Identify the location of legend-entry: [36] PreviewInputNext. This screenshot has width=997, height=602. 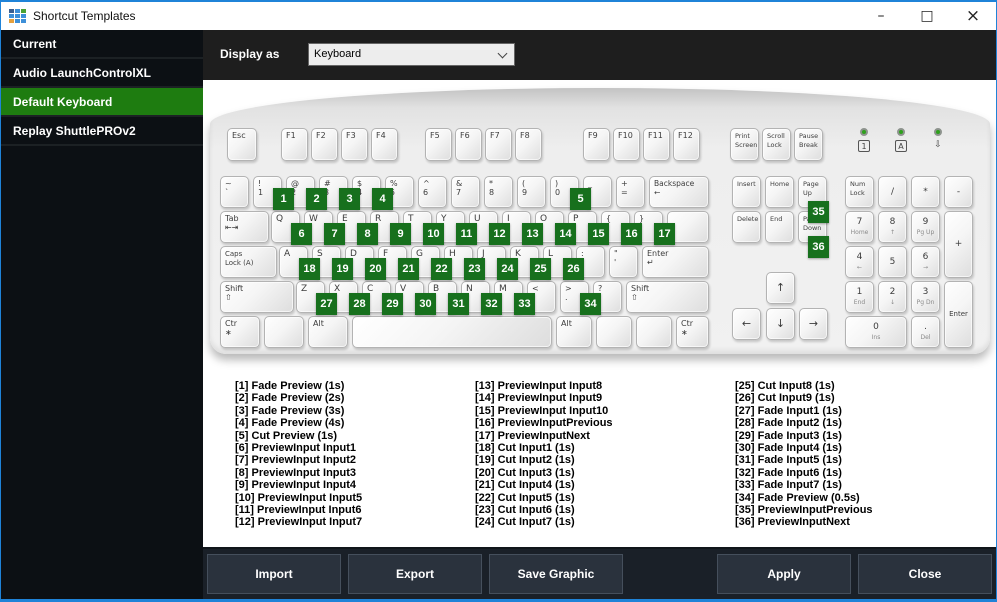
(792, 522).